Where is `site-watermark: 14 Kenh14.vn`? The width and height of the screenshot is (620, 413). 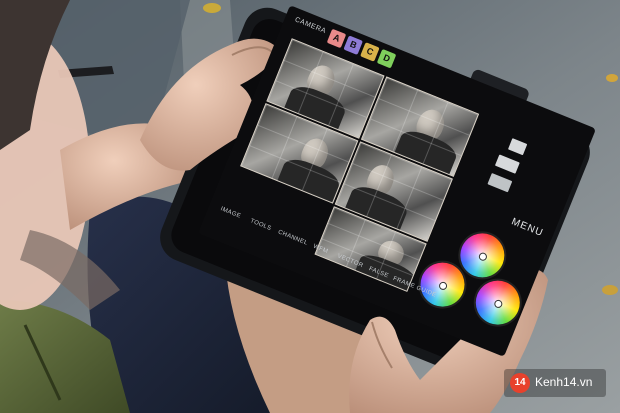 site-watermark: 14 Kenh14.vn is located at coordinates (555, 383).